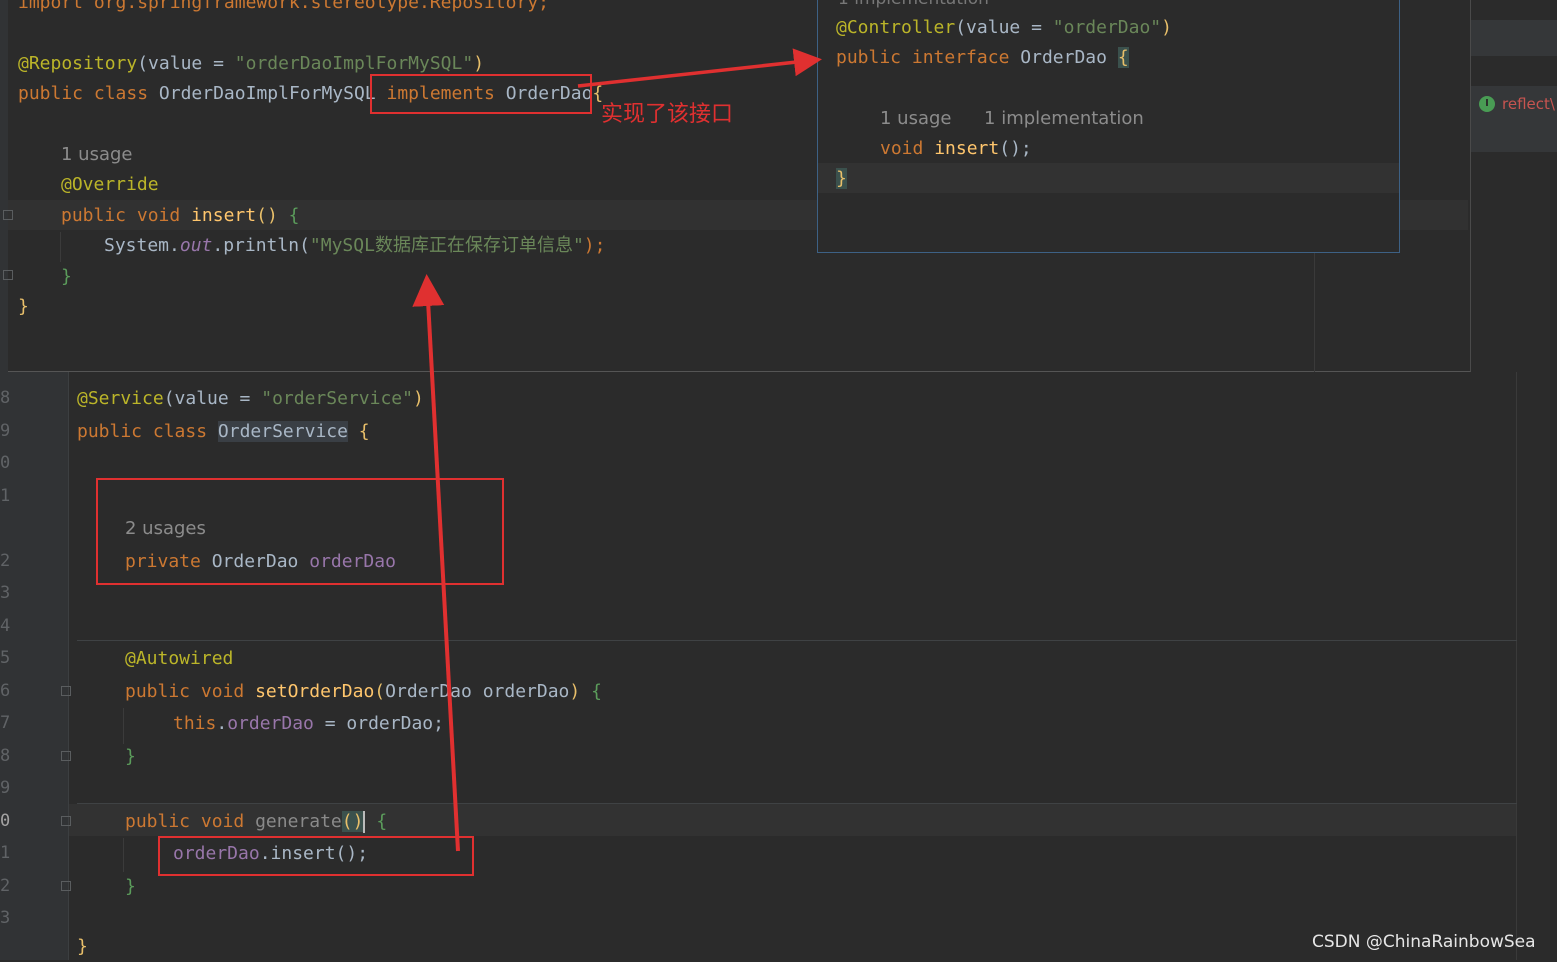 This screenshot has height=962, width=1557. I want to click on arrow-to-impl-method, so click(436, 563).